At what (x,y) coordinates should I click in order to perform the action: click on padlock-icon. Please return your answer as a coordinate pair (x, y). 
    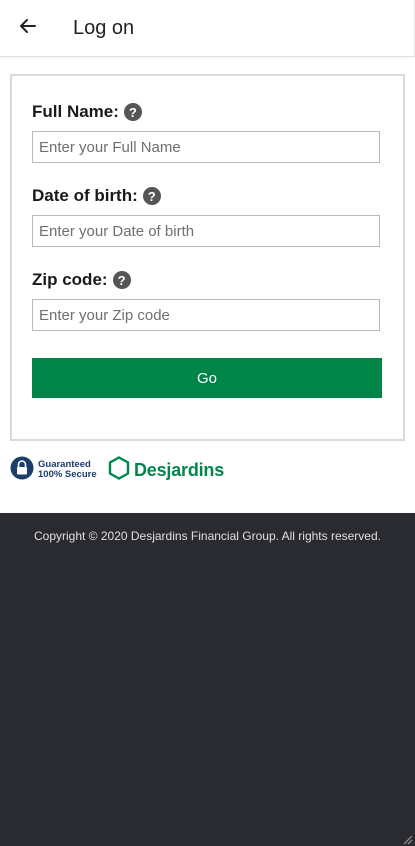
    Looking at the image, I should click on (22, 470).